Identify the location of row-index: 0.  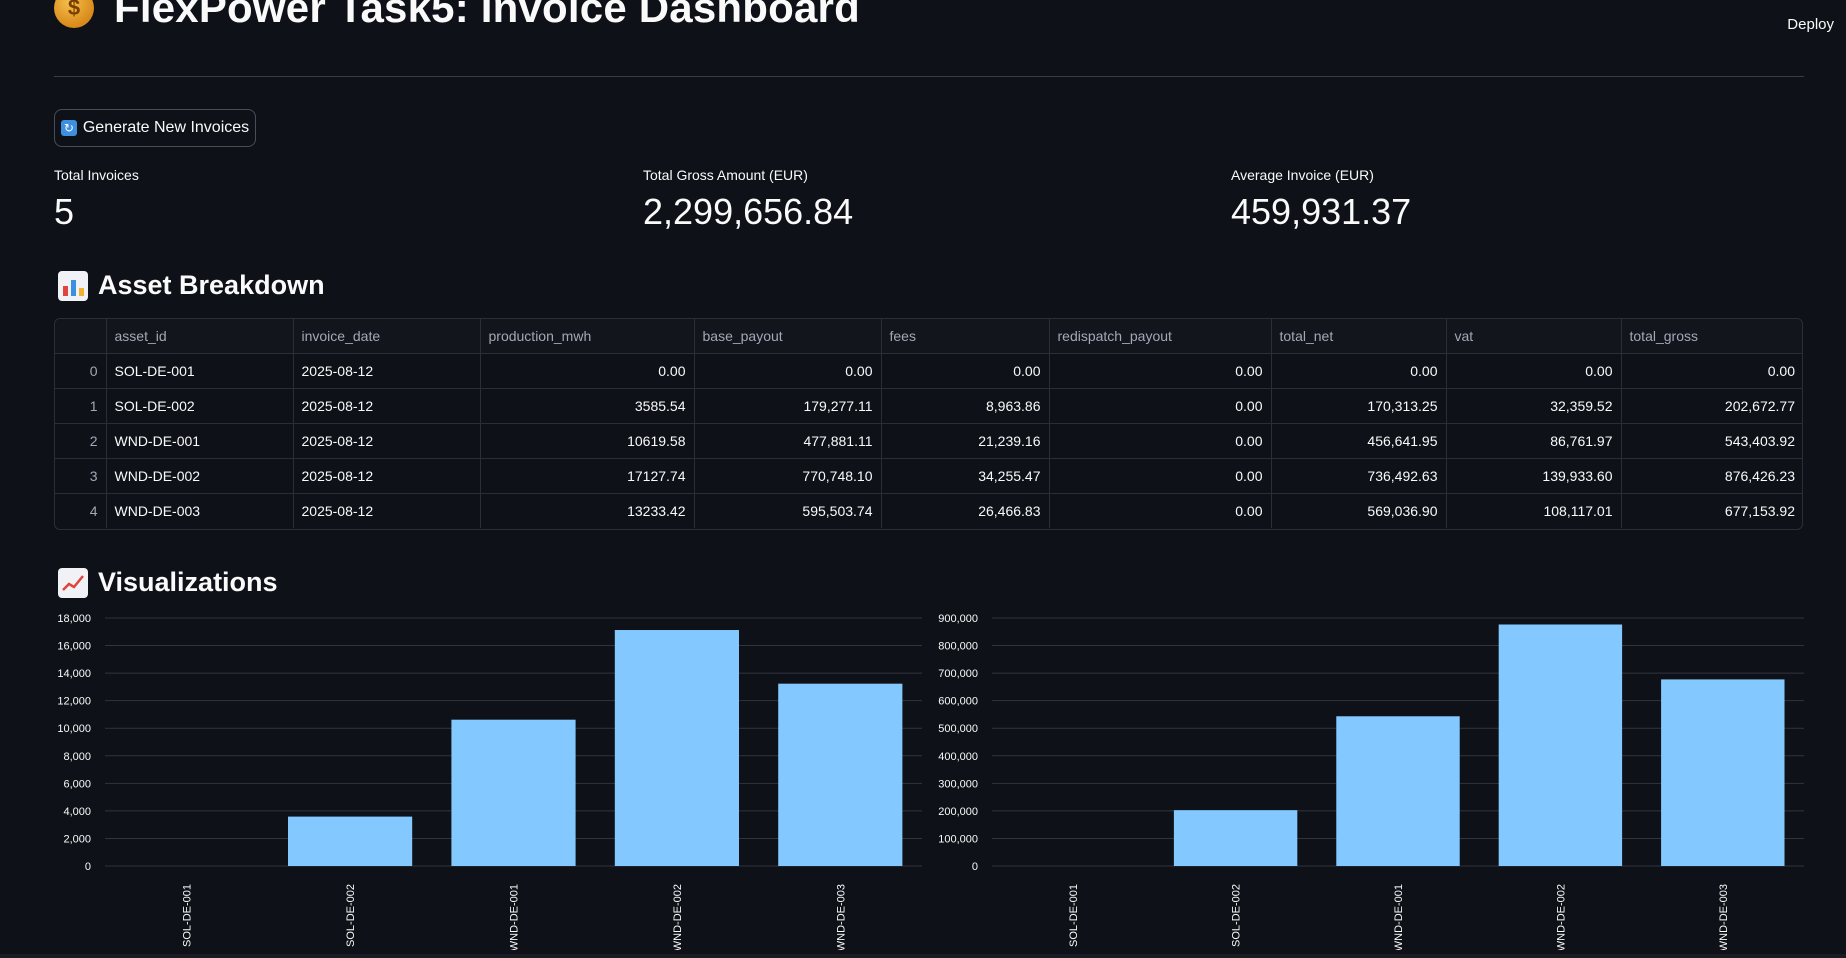
(81, 371).